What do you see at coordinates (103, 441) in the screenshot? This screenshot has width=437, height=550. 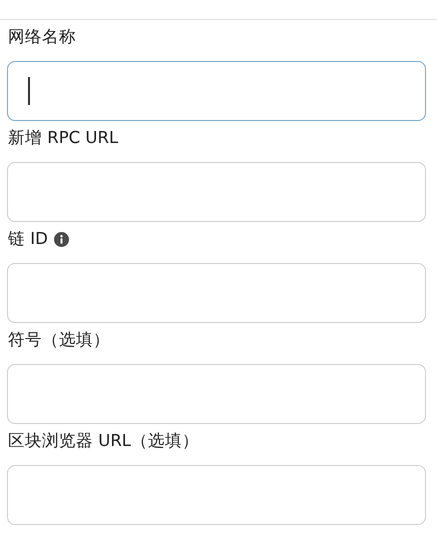 I see `field-label: 区块浏览器 URL（选填）` at bounding box center [103, 441].